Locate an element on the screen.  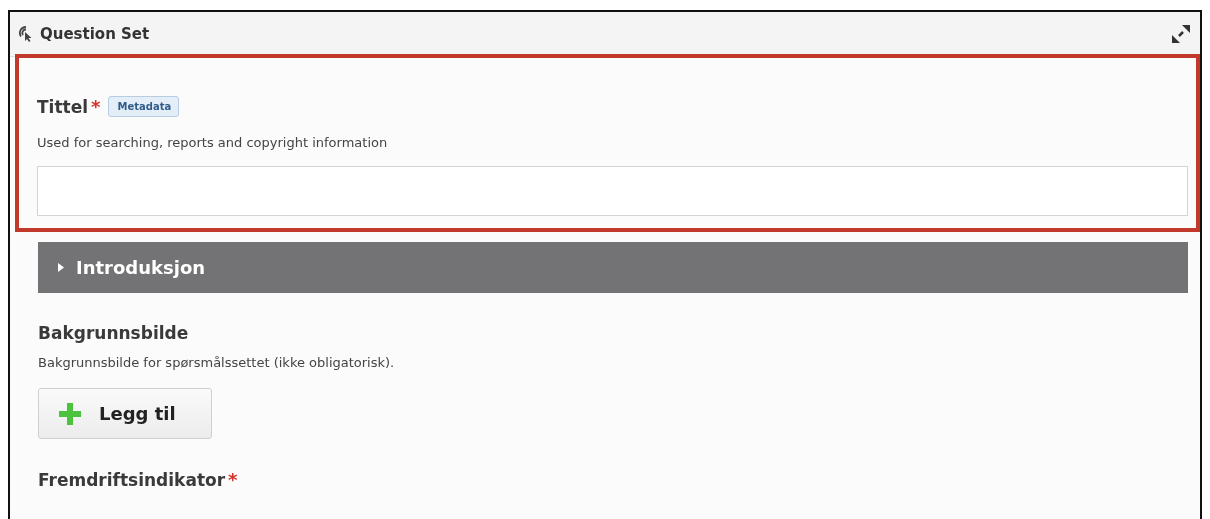
field-label: Bakgrunnsbilde is located at coordinates (114, 333).